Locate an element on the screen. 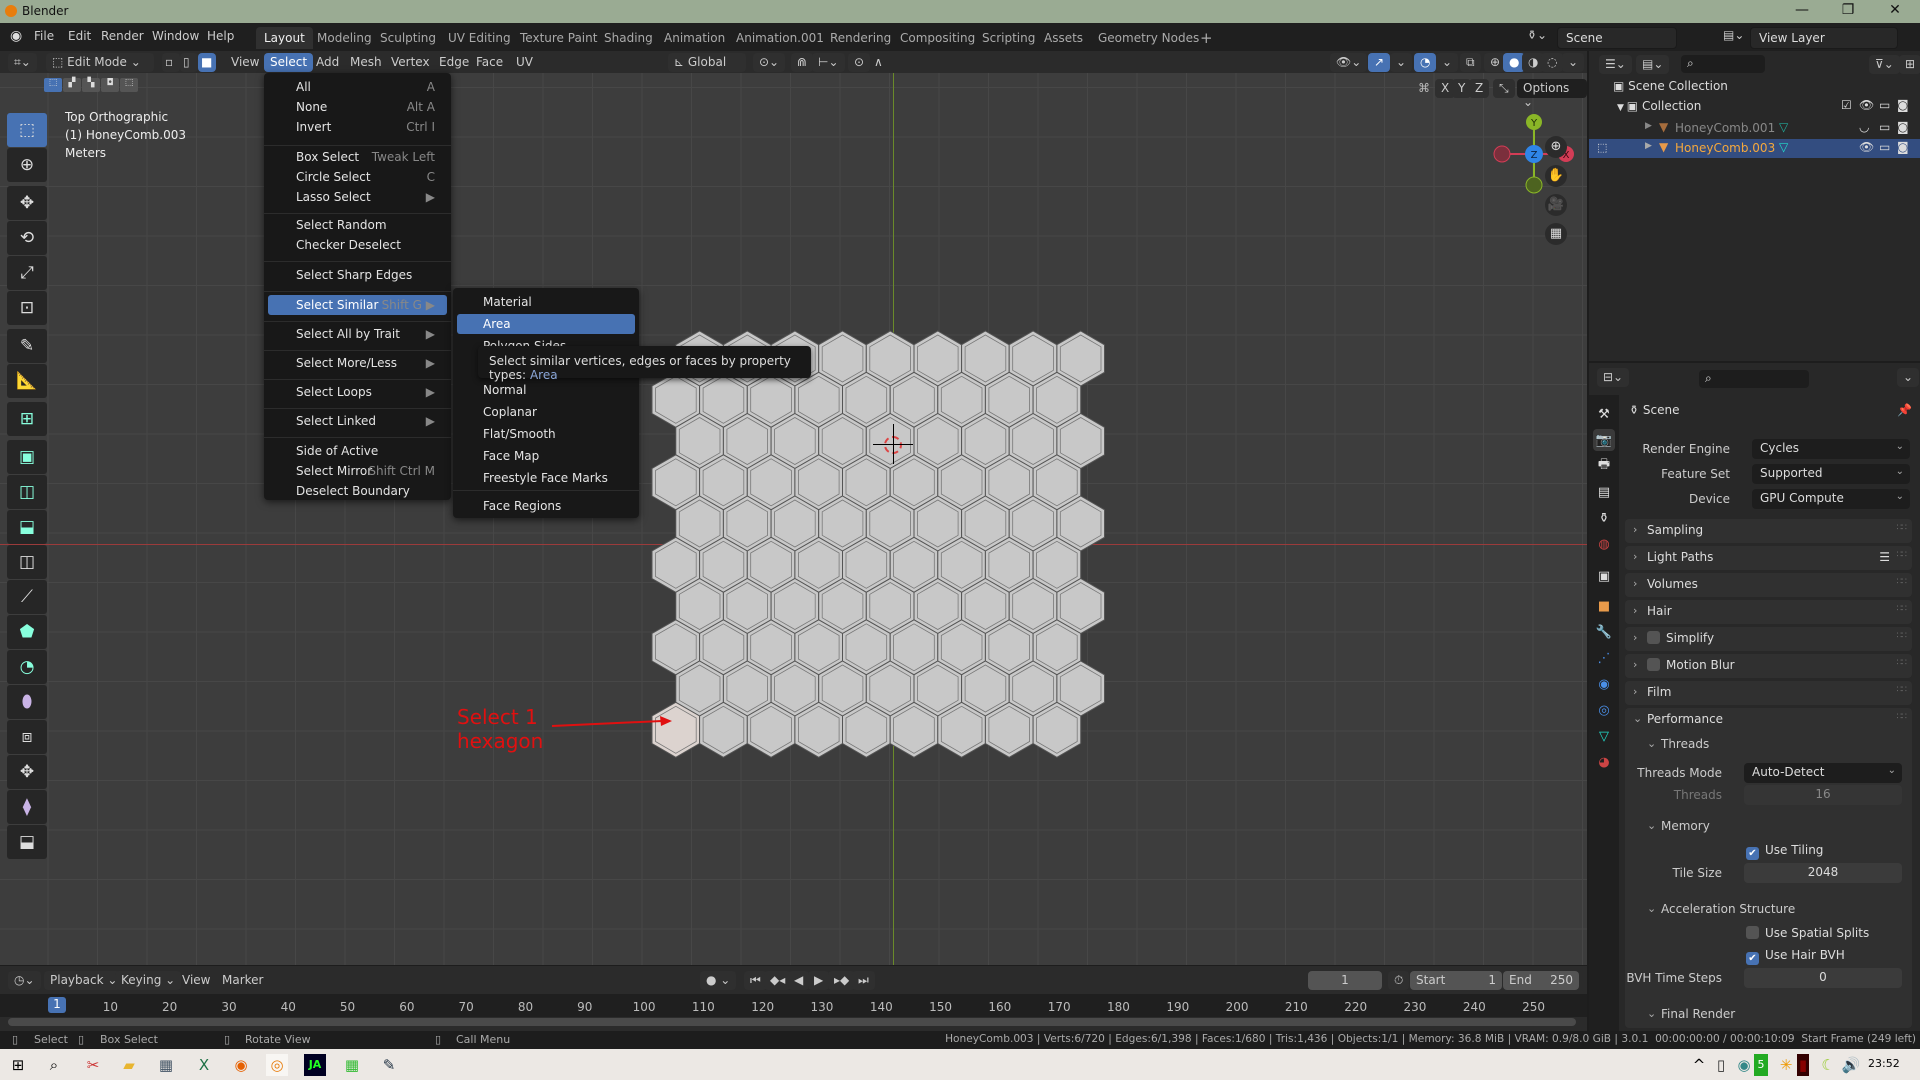  select-menu-item-checker-deselect: Checker Deselect is located at coordinates (357, 245).